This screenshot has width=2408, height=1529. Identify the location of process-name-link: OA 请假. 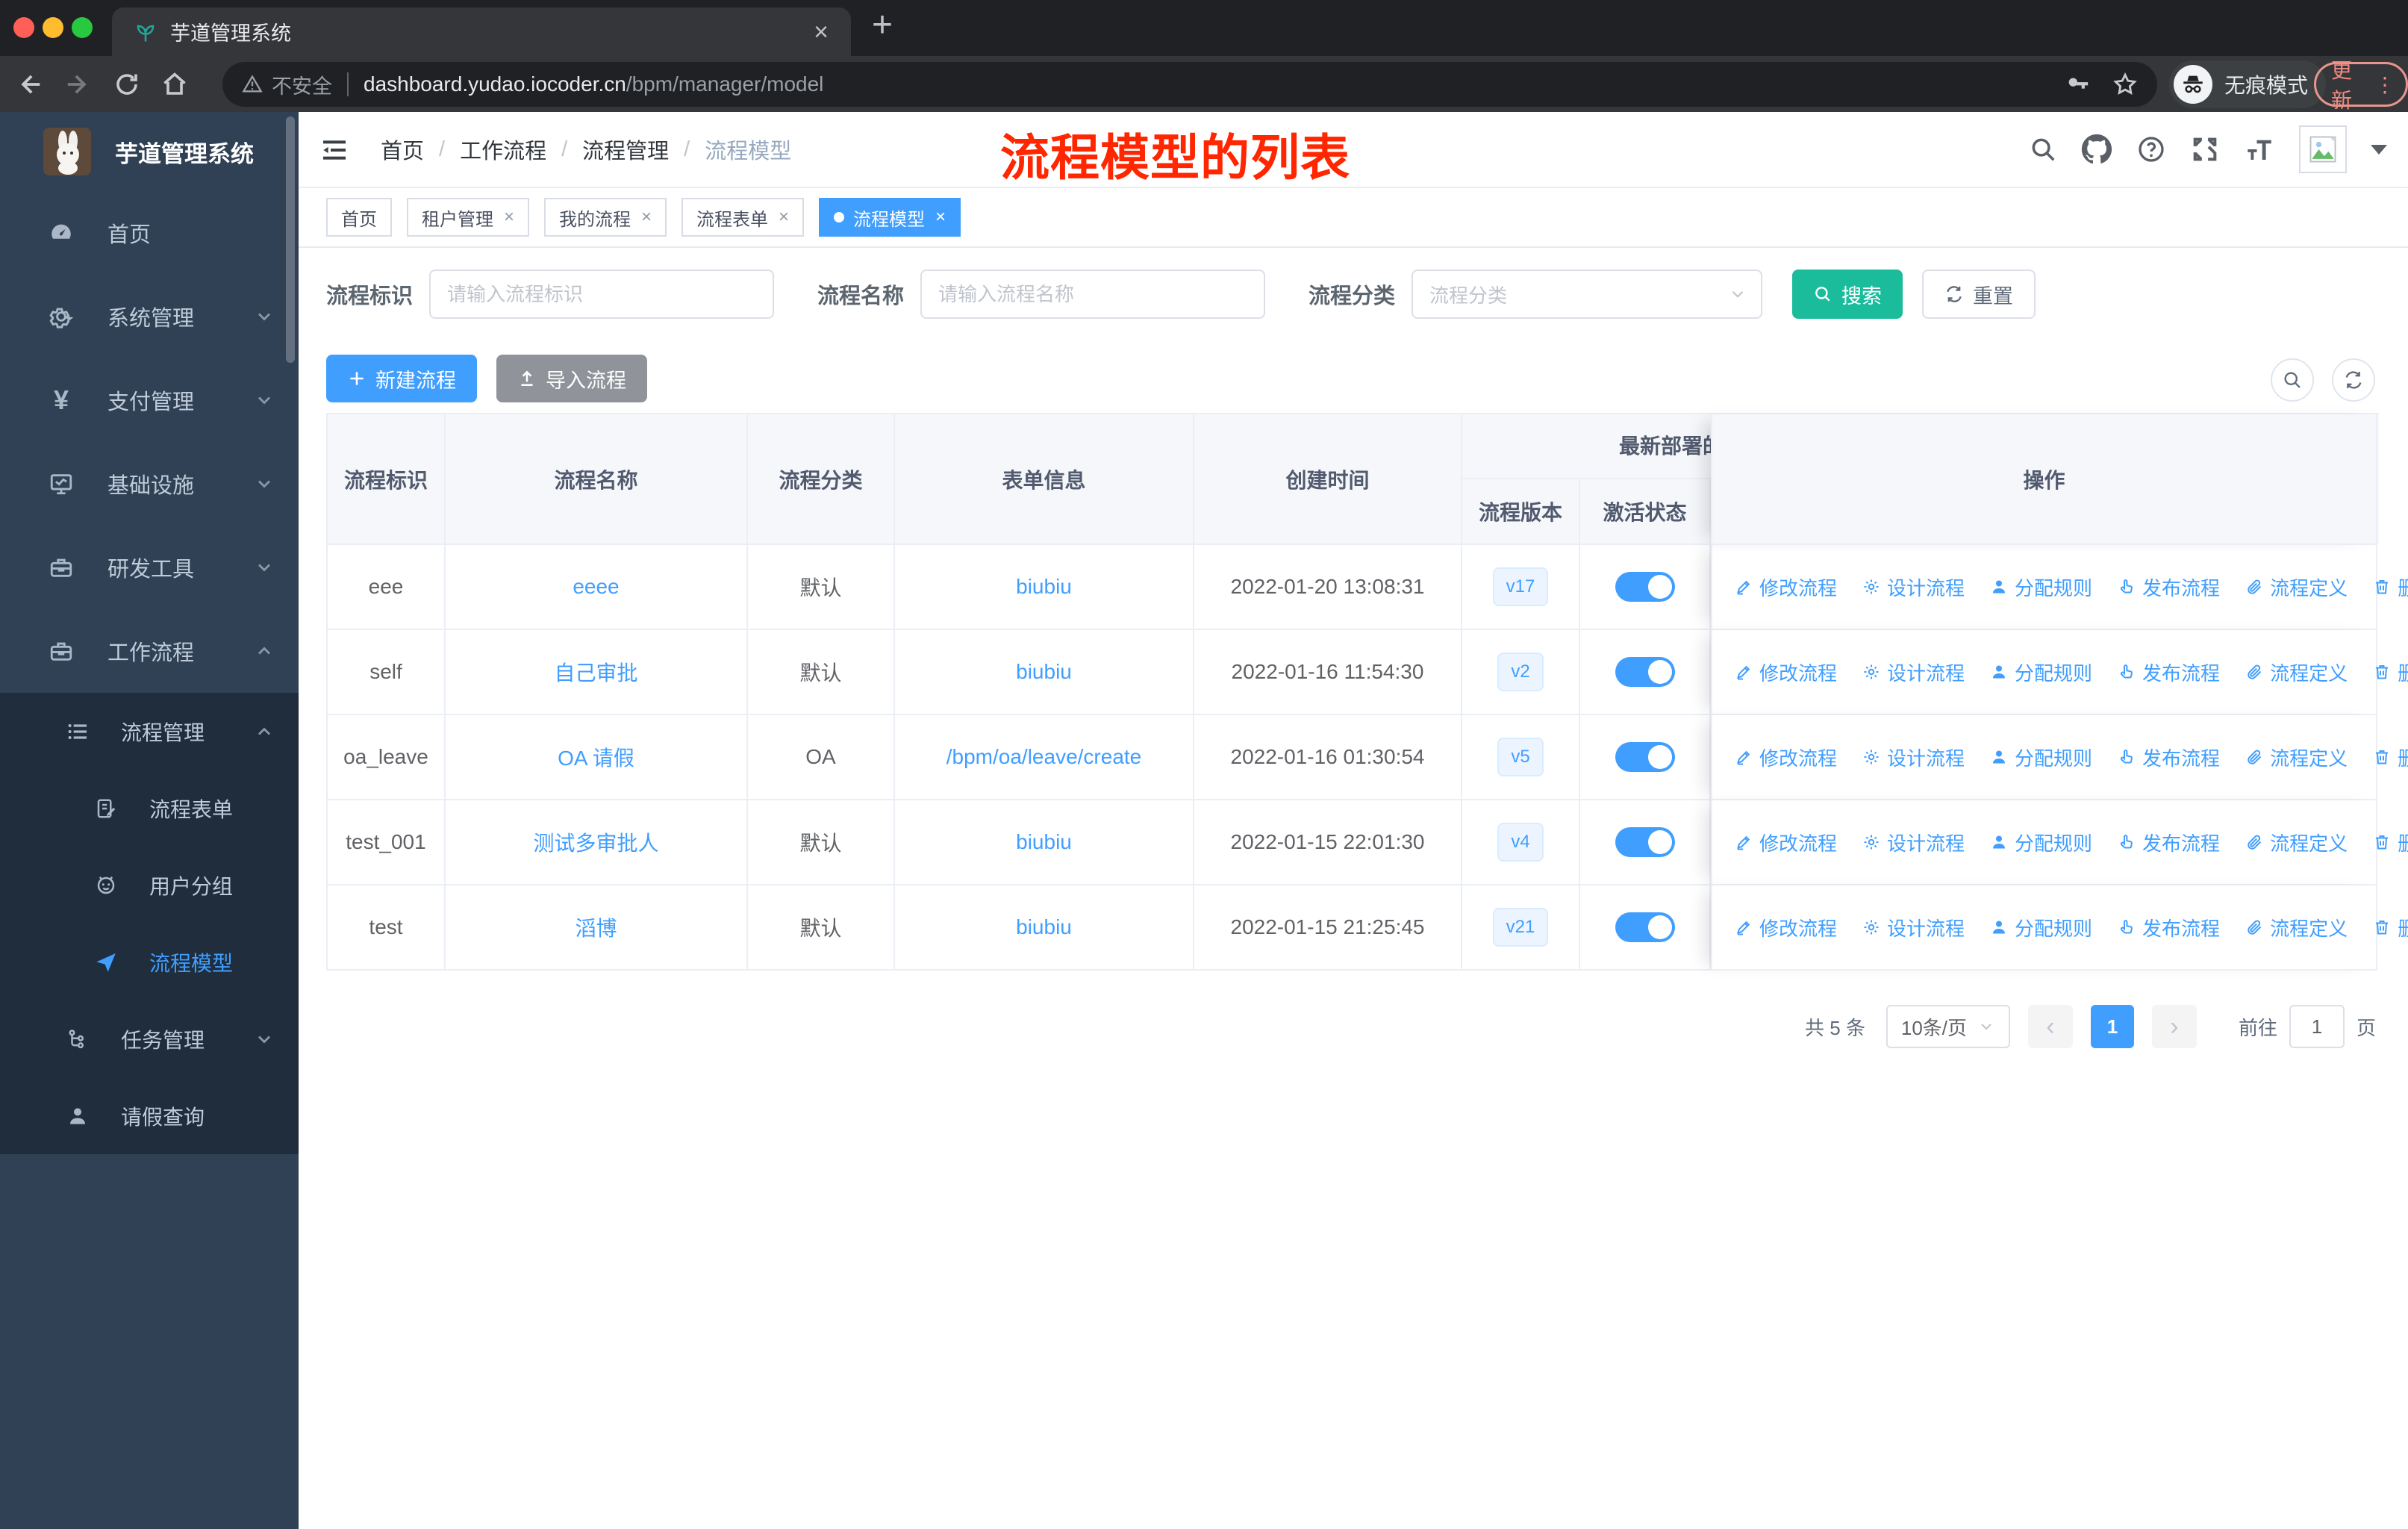
(596, 757).